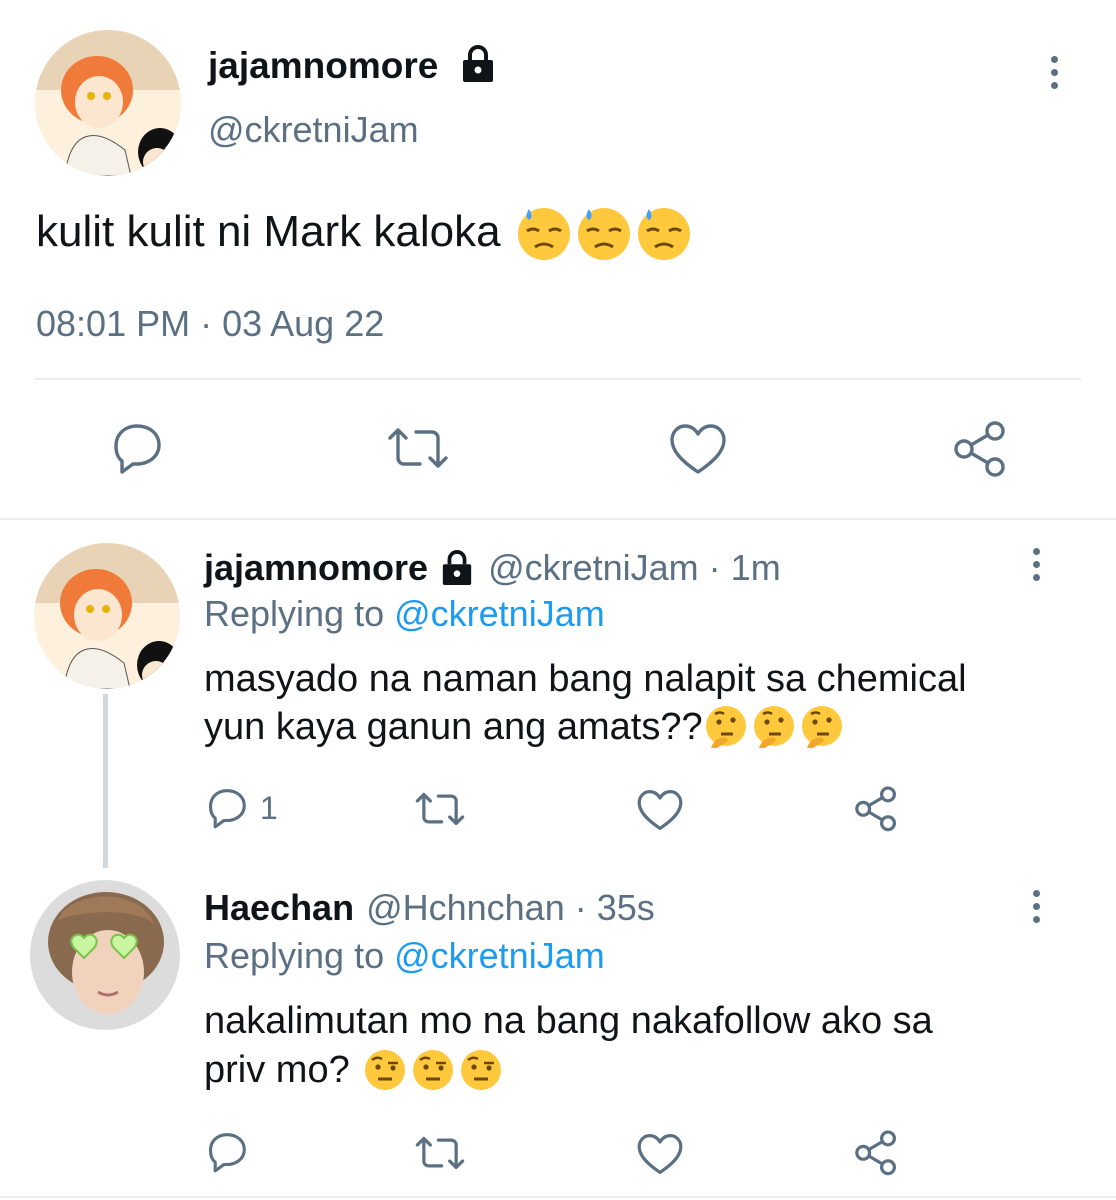  Describe the element at coordinates (316, 568) in the screenshot. I see `reply1-display-name: jajamnomore` at that location.